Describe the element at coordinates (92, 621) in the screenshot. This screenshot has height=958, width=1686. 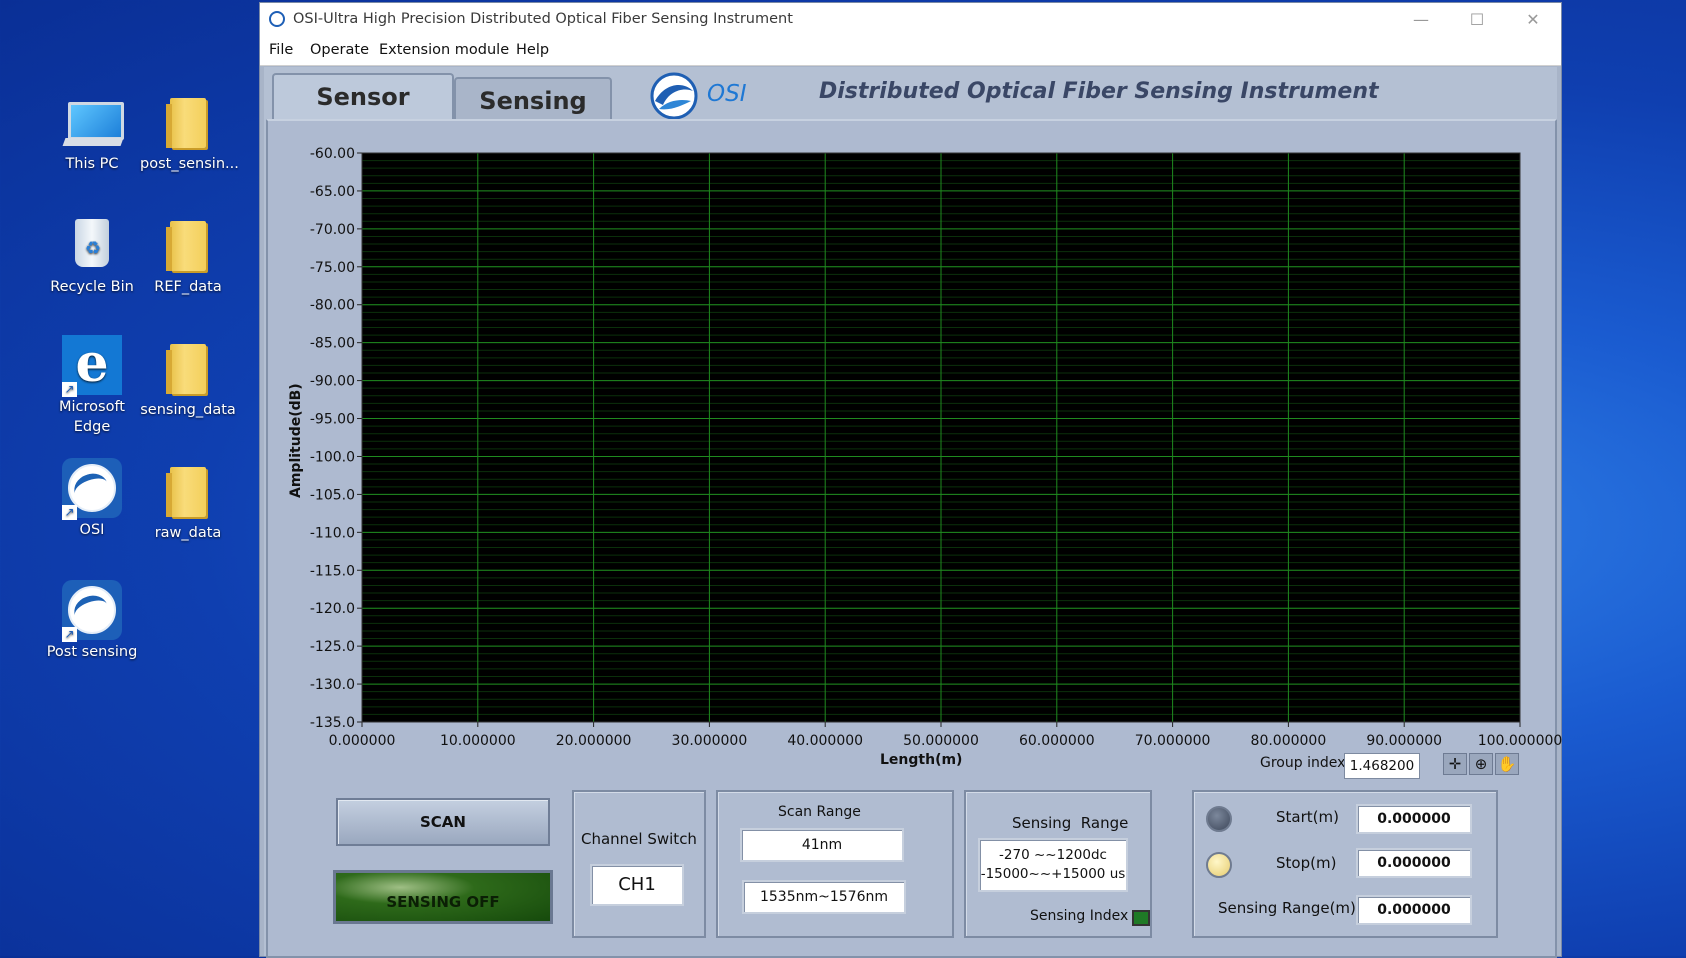
I see `desktop-icon-post-sensing: ↗ Post sensing` at that location.